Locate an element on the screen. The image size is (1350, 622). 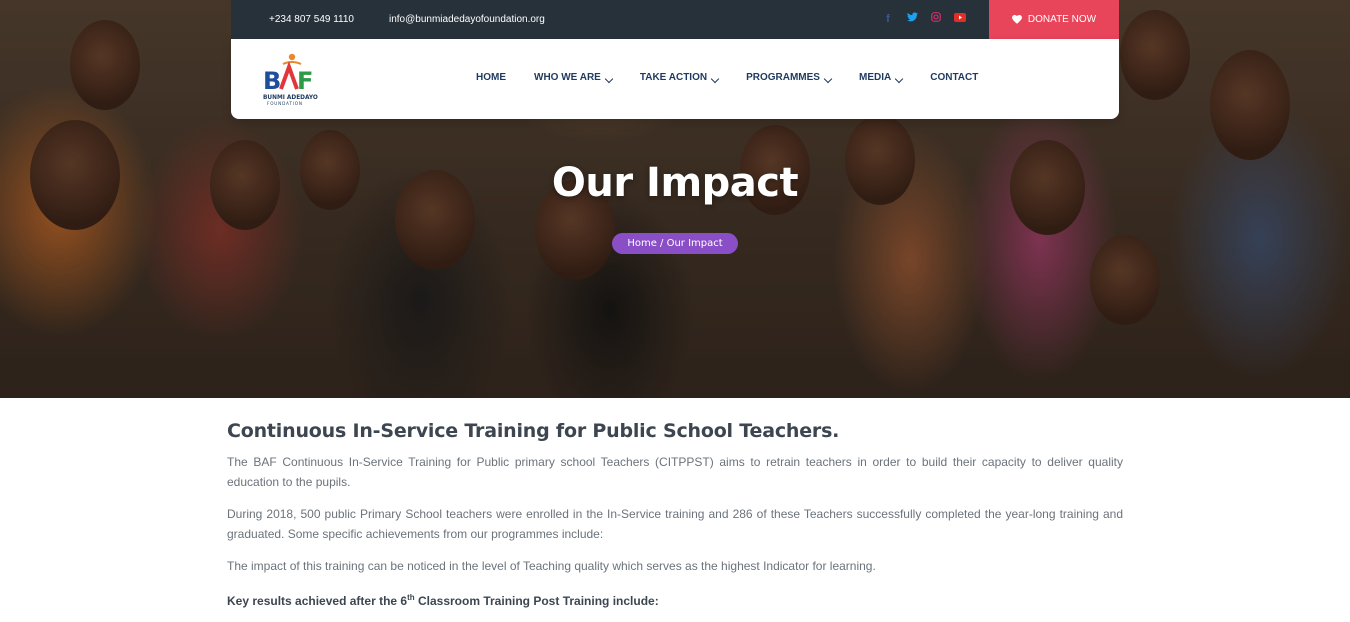
nav-media: MEDIA is located at coordinates (881, 78).